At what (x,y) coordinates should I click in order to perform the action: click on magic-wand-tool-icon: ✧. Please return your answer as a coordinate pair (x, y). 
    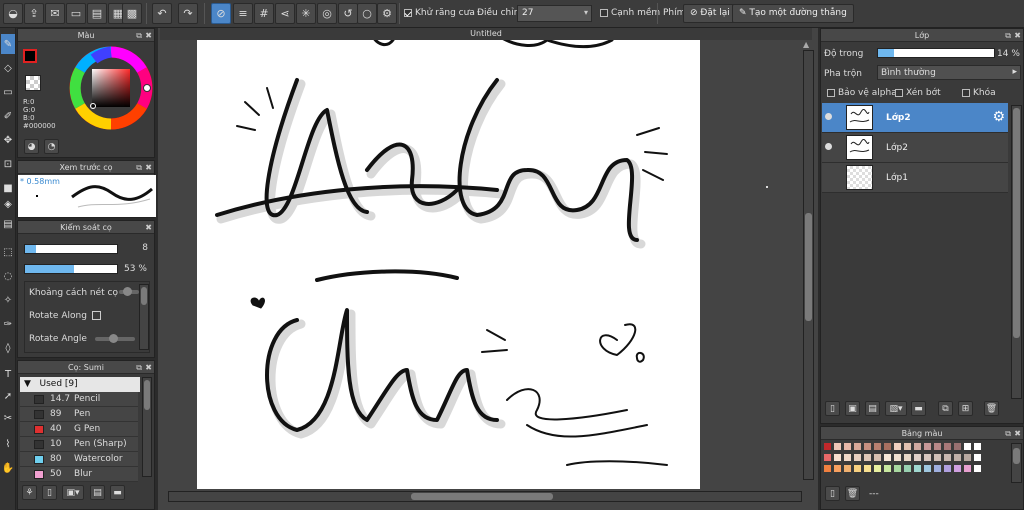
    Looking at the image, I should click on (8, 300).